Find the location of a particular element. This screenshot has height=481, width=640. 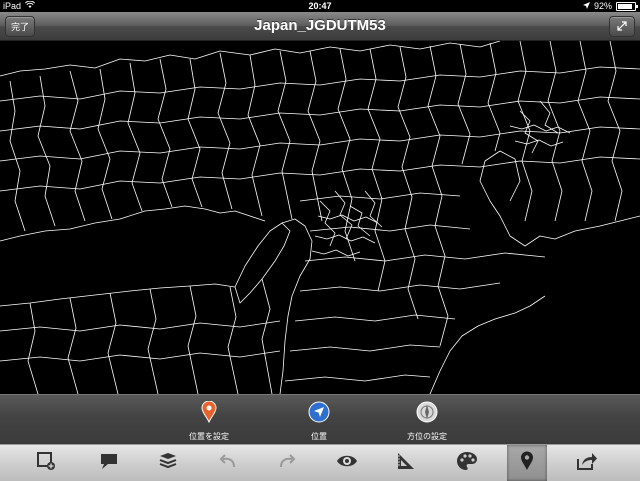

fullscreen-button is located at coordinates (622, 26).